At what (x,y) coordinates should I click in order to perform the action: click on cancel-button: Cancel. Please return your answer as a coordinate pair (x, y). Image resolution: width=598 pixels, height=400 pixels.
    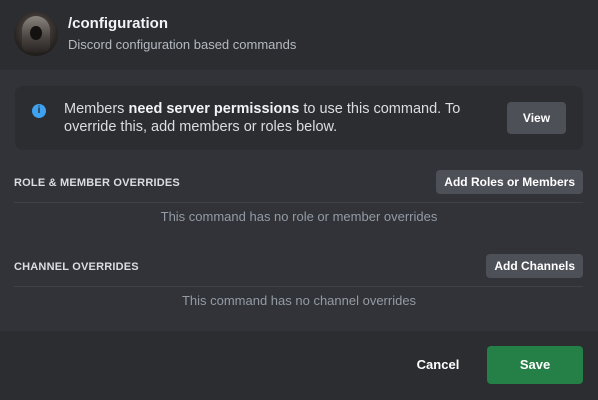
    Looking at the image, I should click on (438, 365).